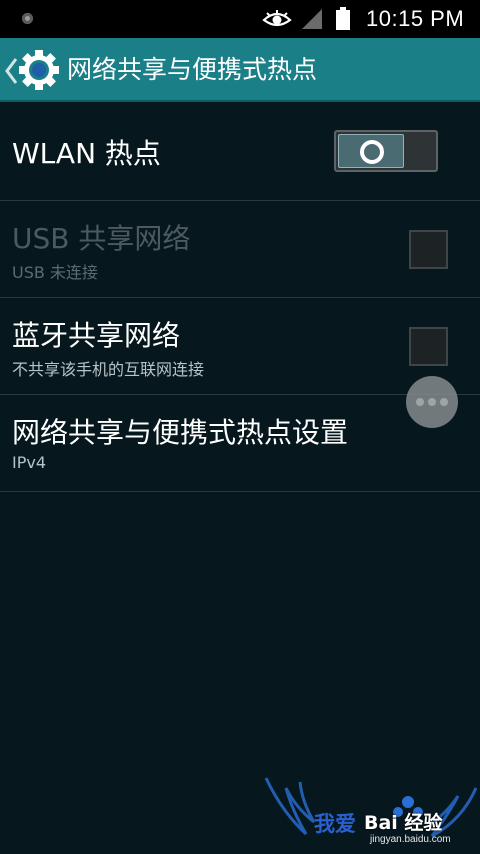  Describe the element at coordinates (108, 369) in the screenshot. I see `pref-summary: 不共享该手机的互联网连接` at that location.